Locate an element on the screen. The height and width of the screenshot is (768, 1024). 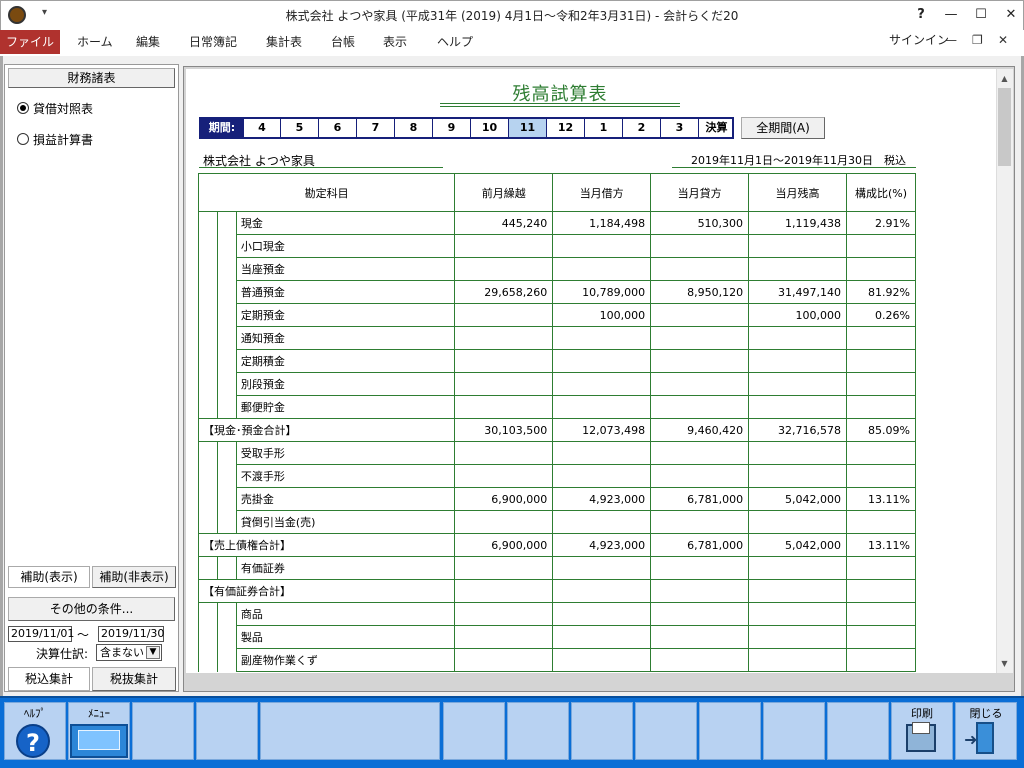
date-from-input: 2019/11/01 is located at coordinates (41, 634).